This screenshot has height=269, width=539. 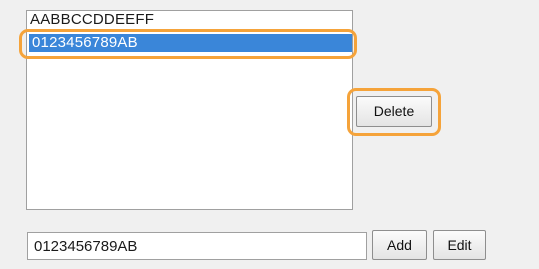 I want to click on delete-button: Delete, so click(x=394, y=111).